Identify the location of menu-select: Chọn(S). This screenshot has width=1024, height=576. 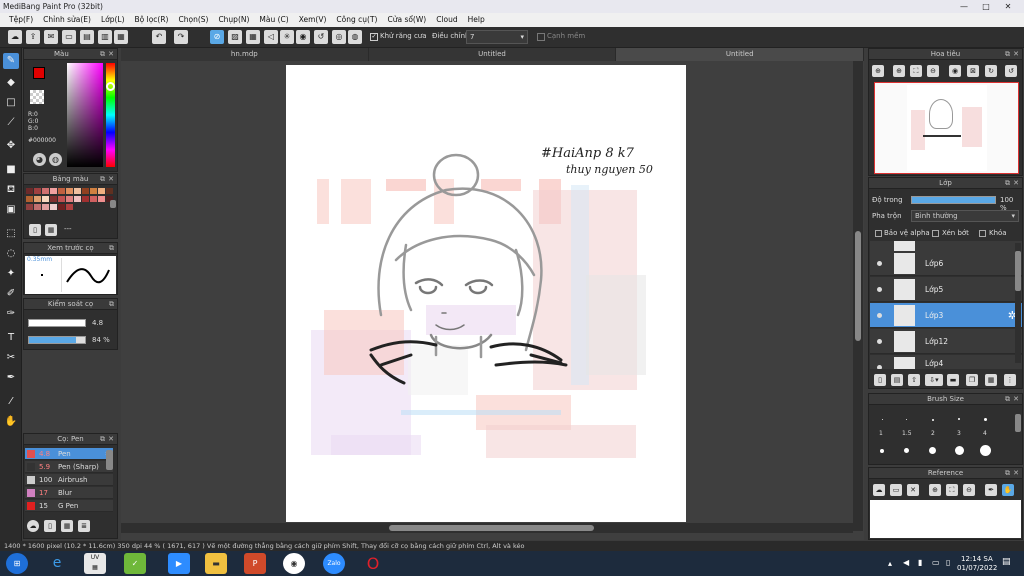
(193, 20).